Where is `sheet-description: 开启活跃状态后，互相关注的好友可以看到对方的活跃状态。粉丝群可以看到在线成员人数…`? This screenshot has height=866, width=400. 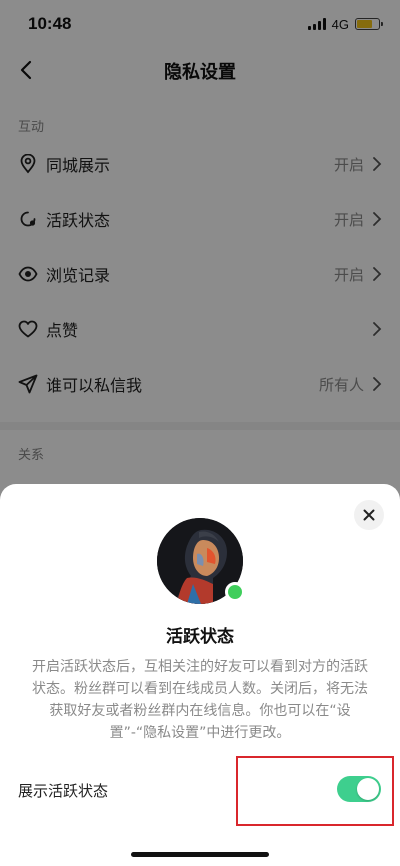
sheet-description: 开启活跃状态后，互相关注的好友可以看到对方的活跃状态。粉丝群可以看到在线成员人数… is located at coordinates (200, 700).